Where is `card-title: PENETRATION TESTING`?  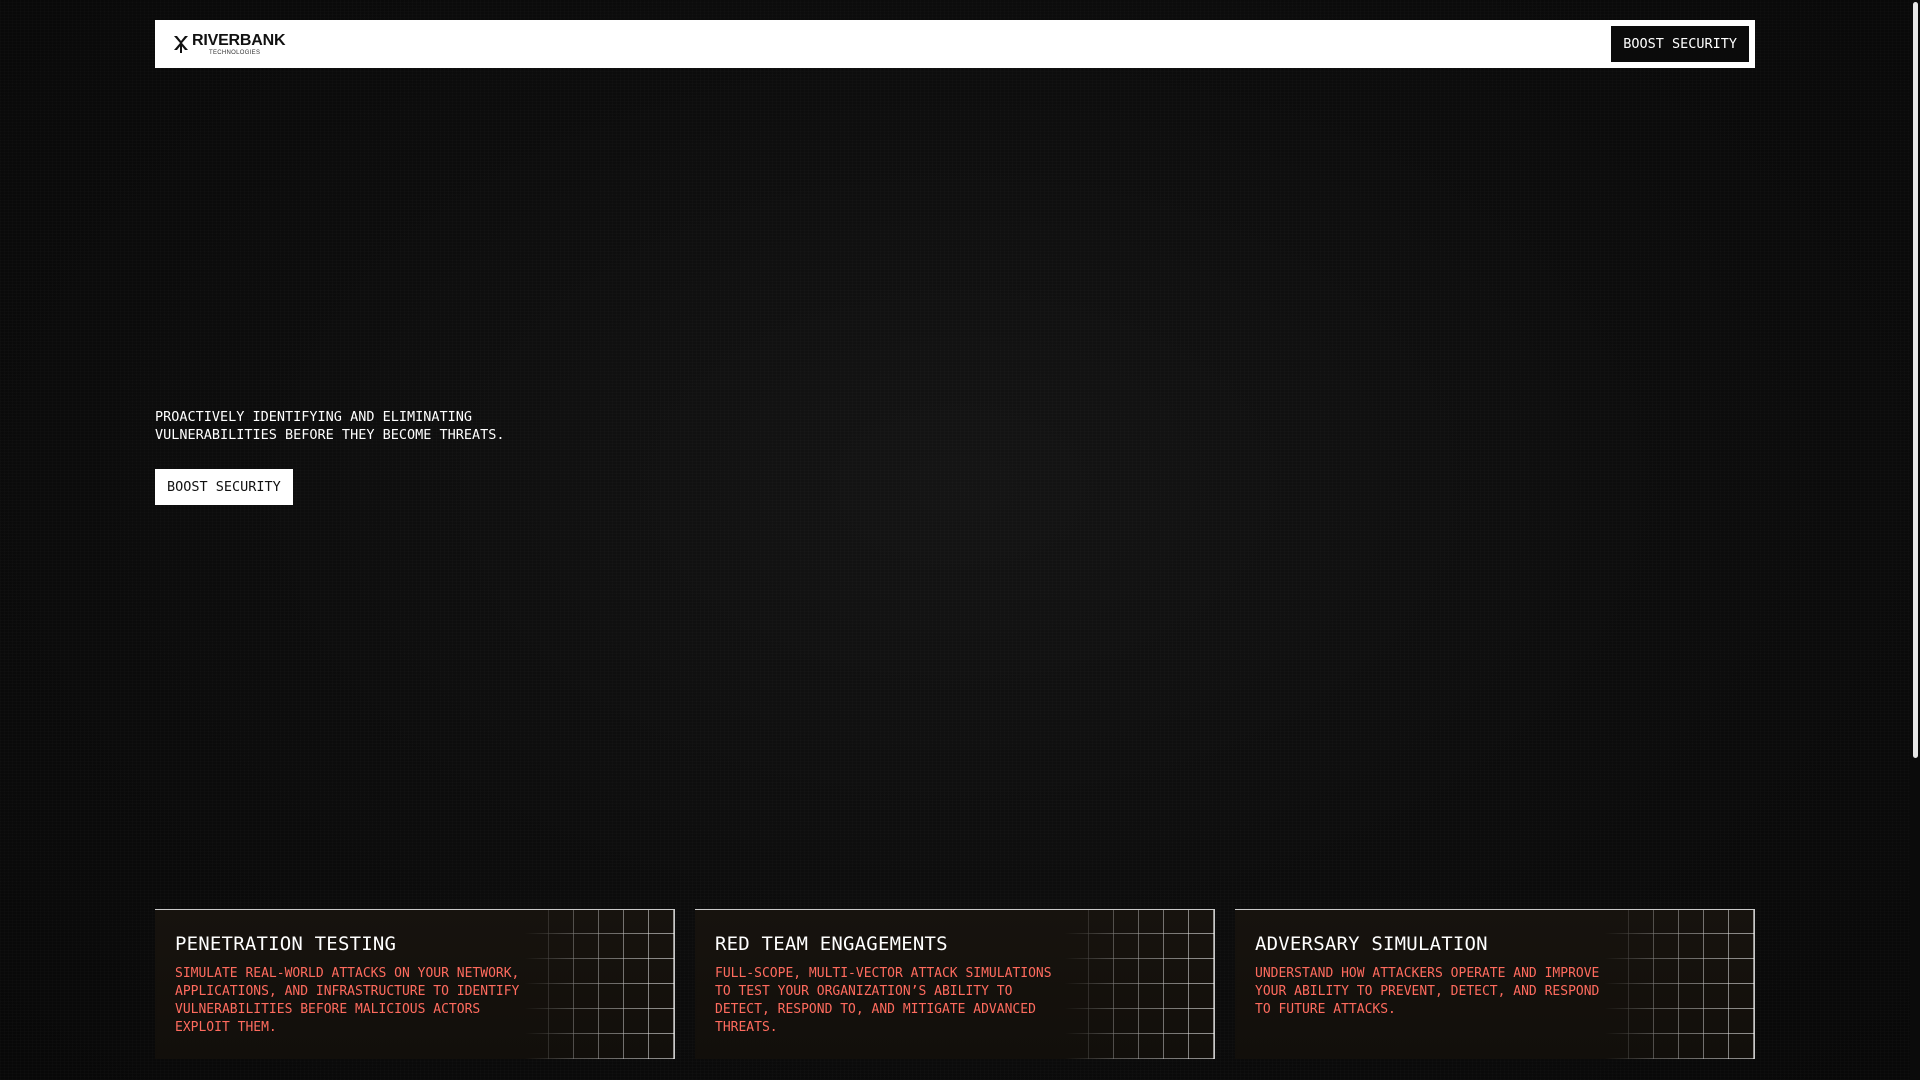 card-title: PENETRATION TESTING is located at coordinates (286, 944).